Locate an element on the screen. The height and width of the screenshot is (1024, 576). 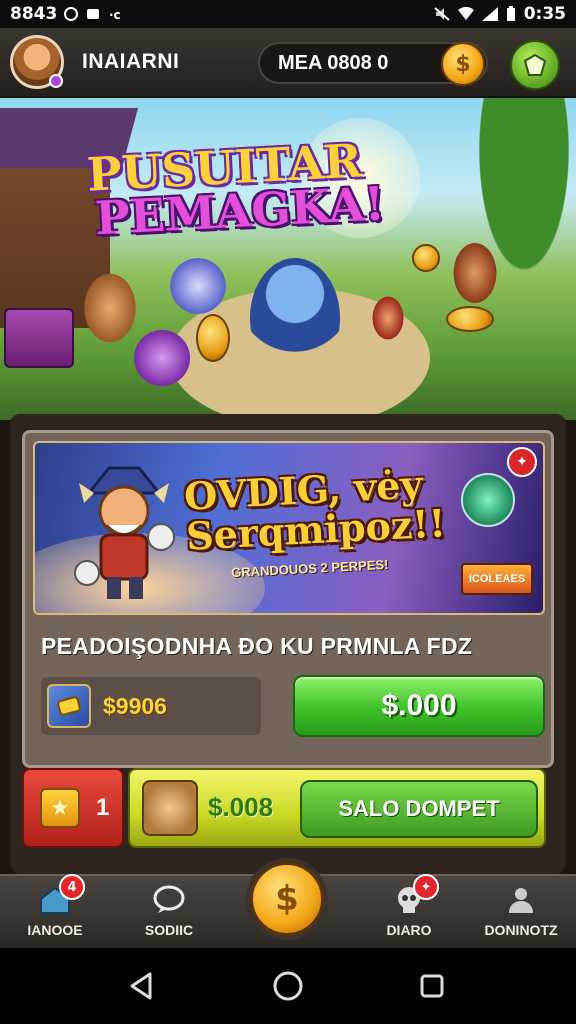
wifi-icon is located at coordinates (465, 13).